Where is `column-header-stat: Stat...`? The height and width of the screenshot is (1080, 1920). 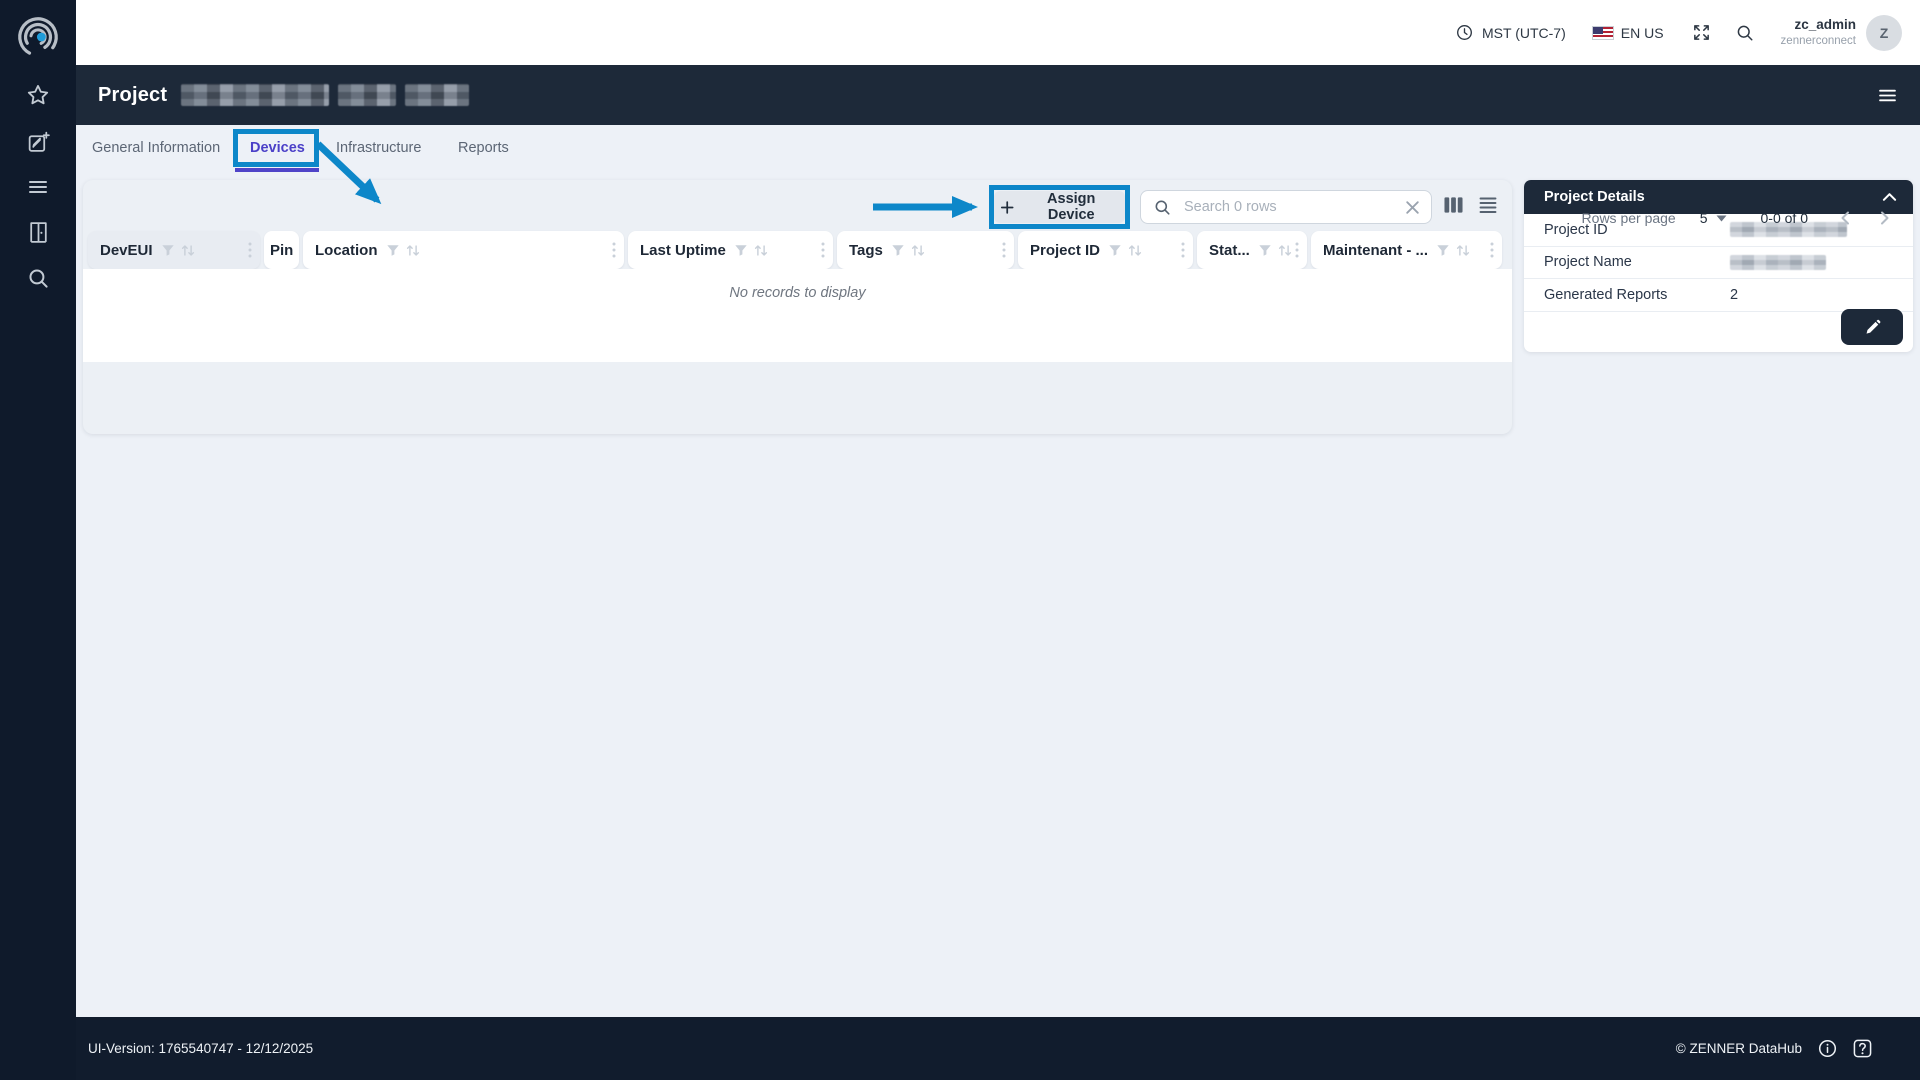 column-header-stat: Stat... is located at coordinates (1252, 250).